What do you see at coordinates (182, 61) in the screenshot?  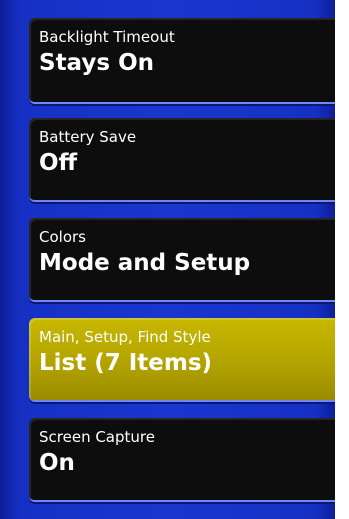 I see `menu-item-backlight-timeout: Backlight Timeout Stays On` at bounding box center [182, 61].